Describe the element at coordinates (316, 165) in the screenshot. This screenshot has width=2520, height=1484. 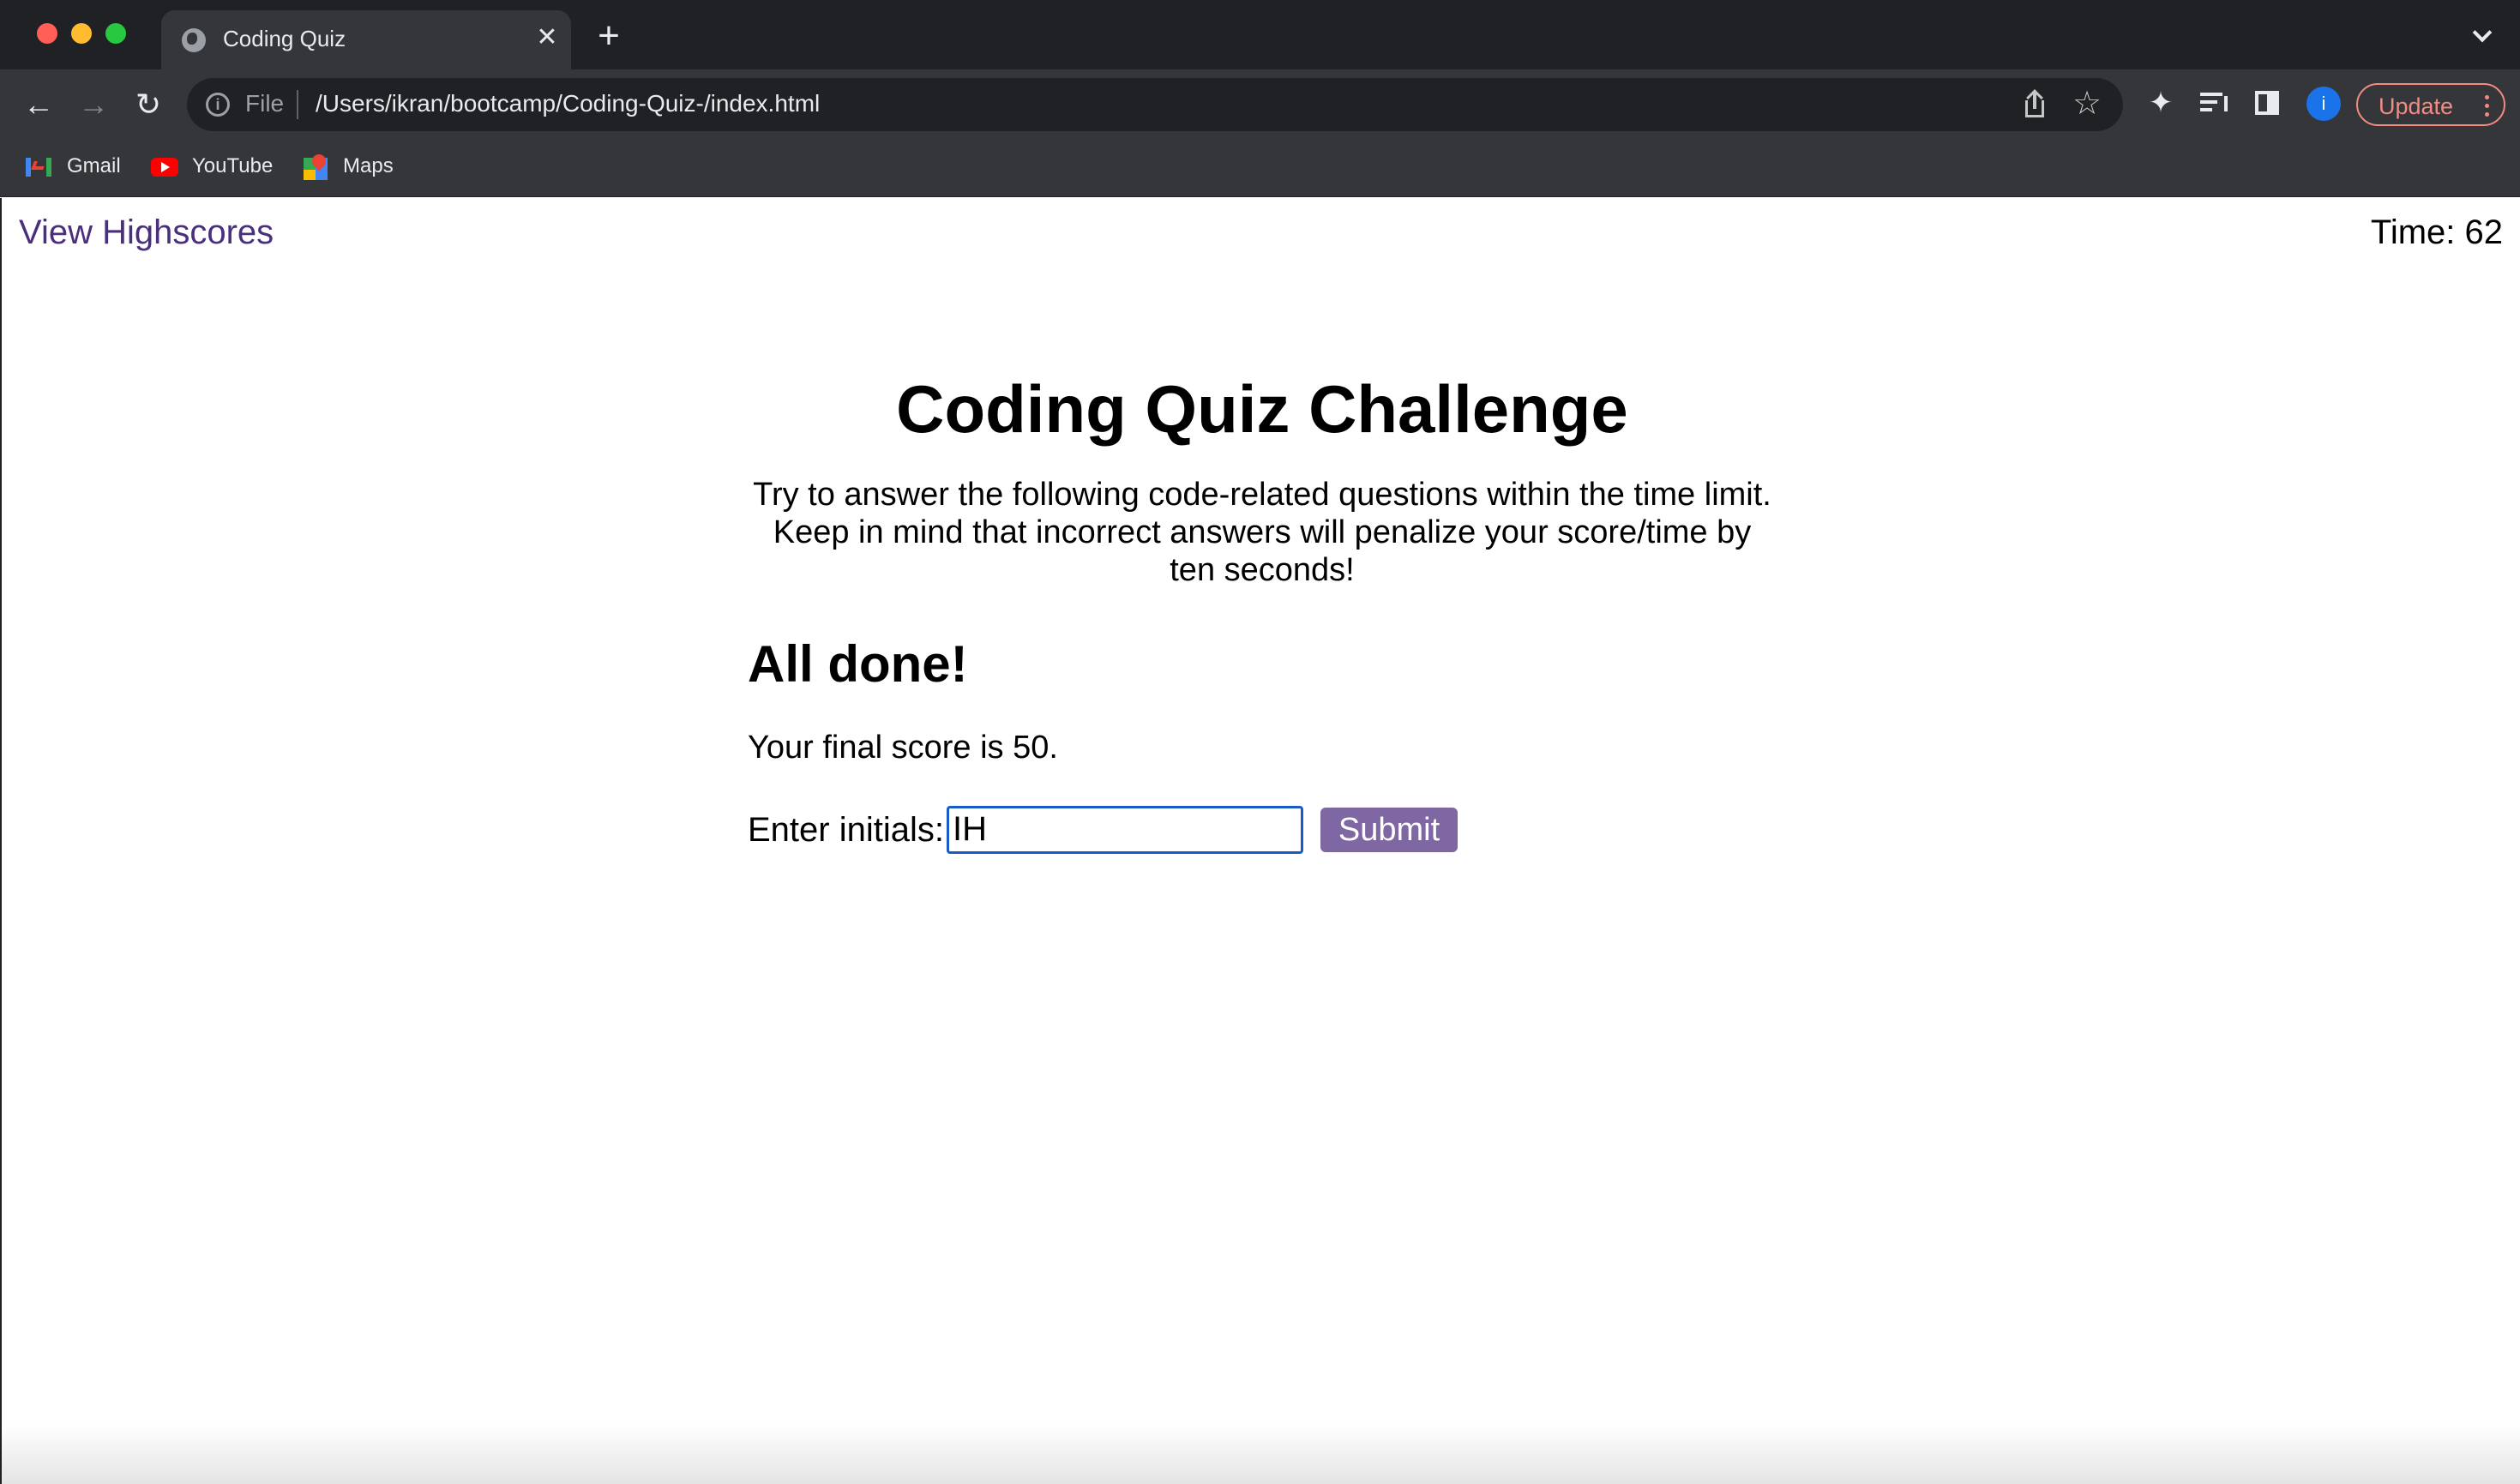
I see `maps-icon` at that location.